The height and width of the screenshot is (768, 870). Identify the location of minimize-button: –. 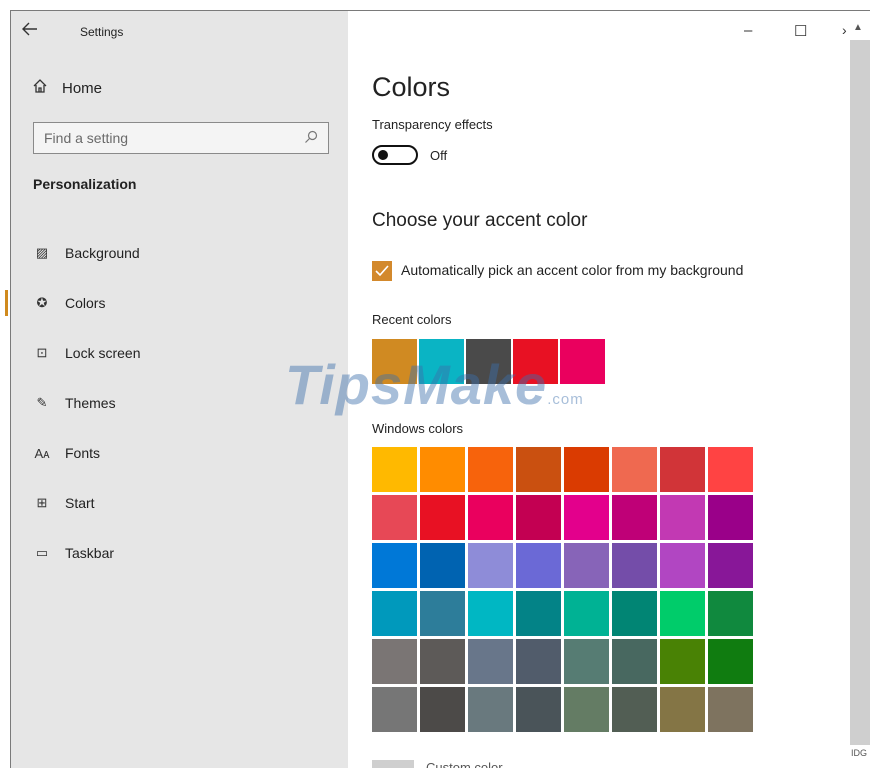
(748, 30).